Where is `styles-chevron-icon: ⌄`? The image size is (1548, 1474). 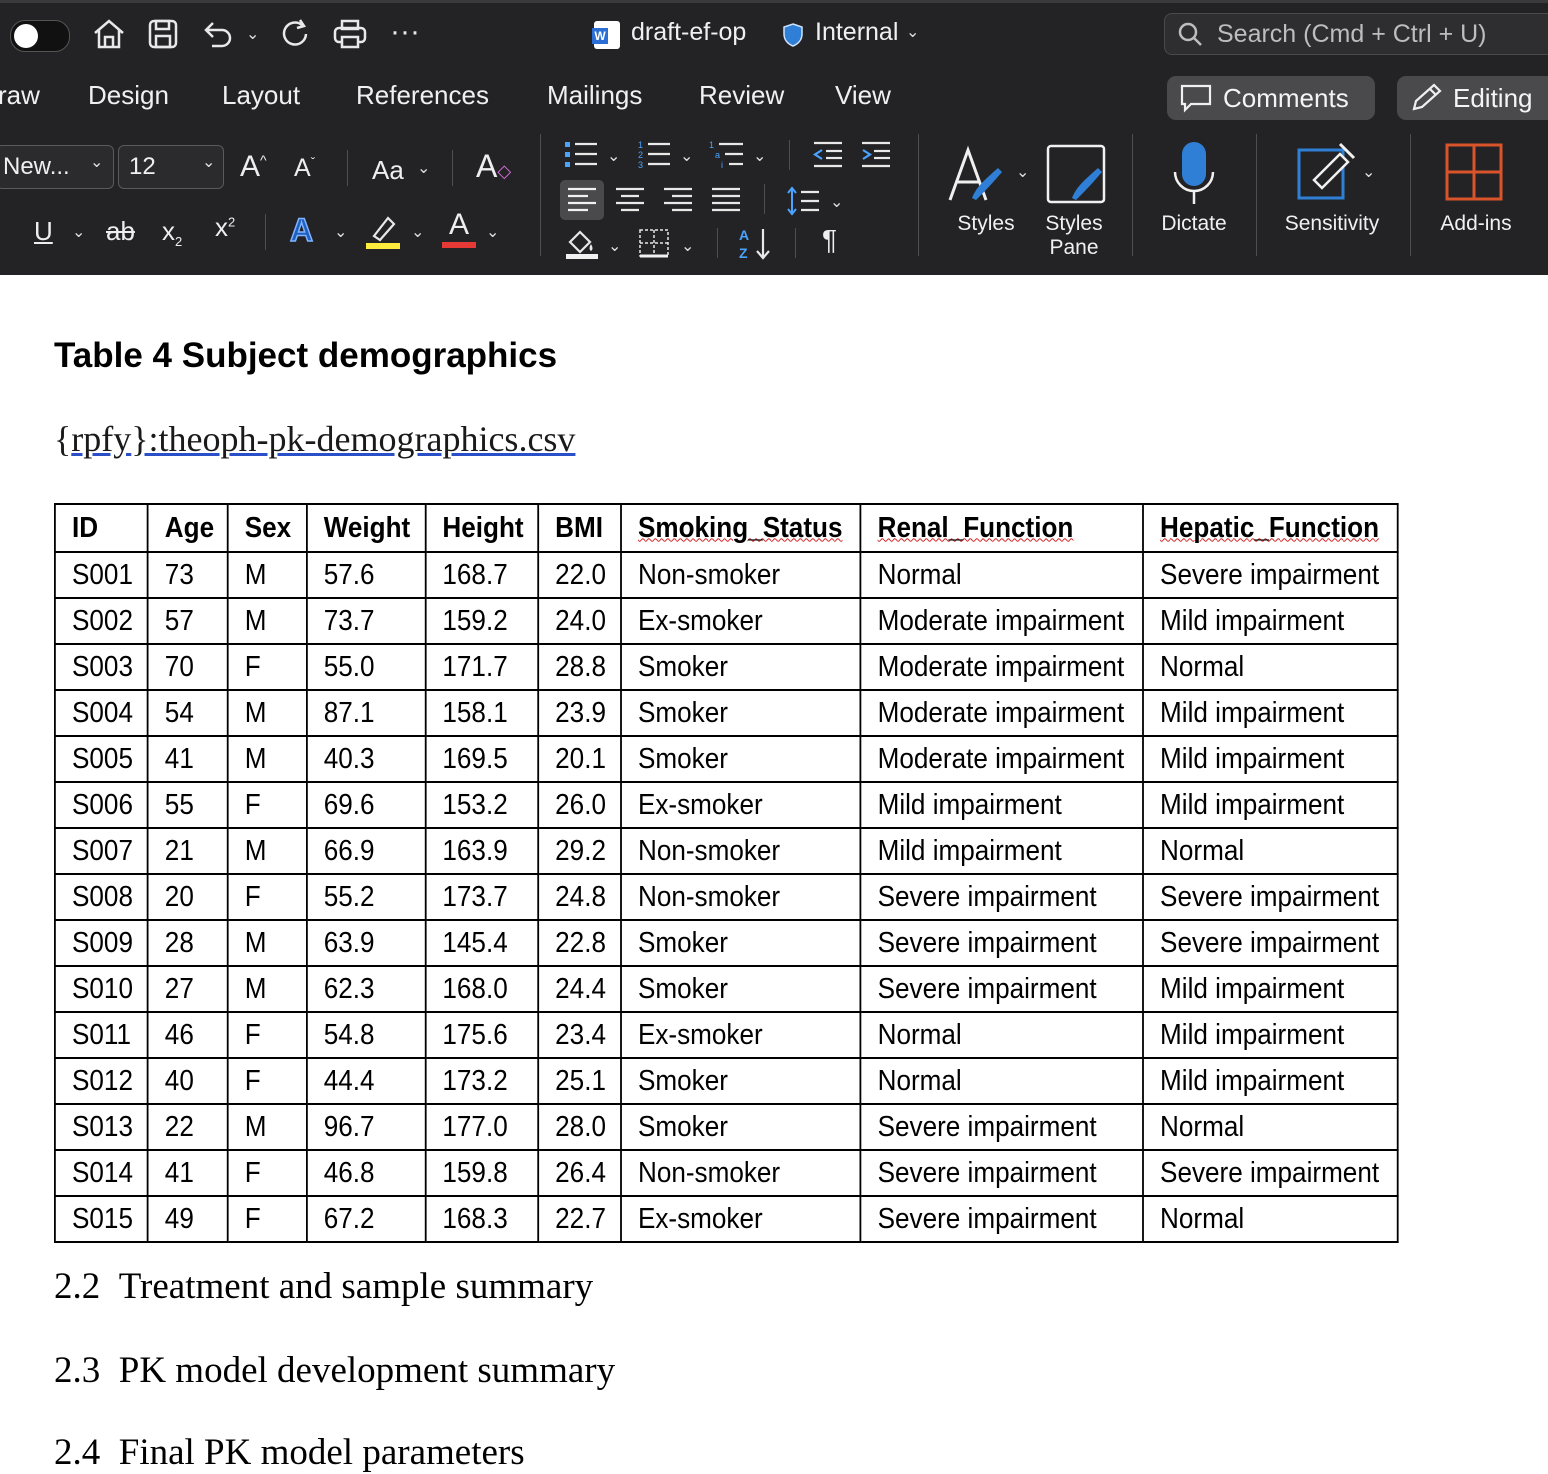
styles-chevron-icon: ⌄ is located at coordinates (1022, 172).